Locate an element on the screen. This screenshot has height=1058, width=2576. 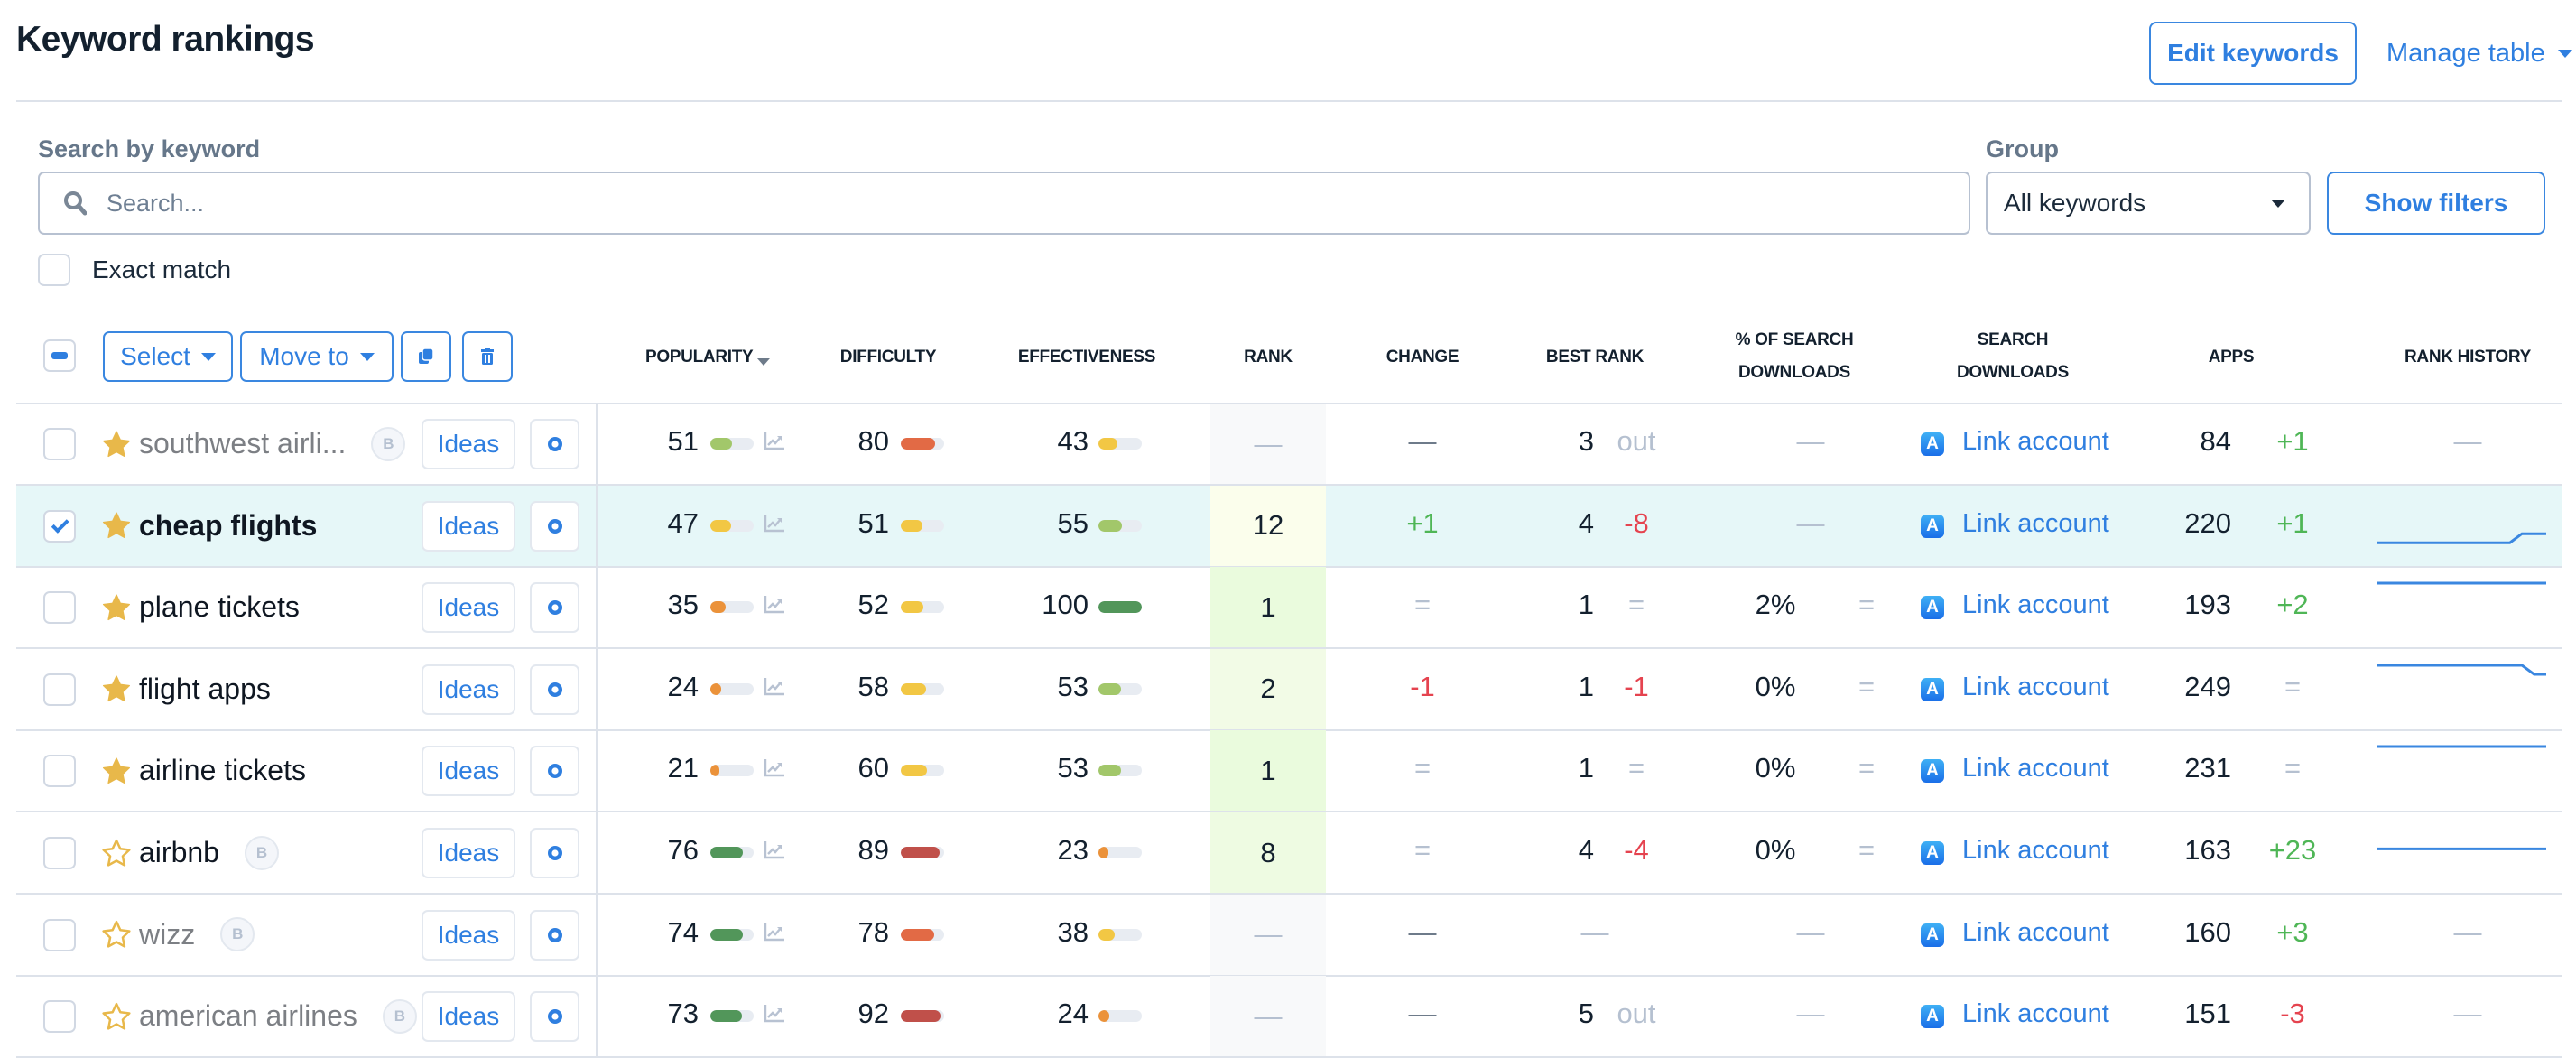
rank-value: 12 is located at coordinates (1268, 525).